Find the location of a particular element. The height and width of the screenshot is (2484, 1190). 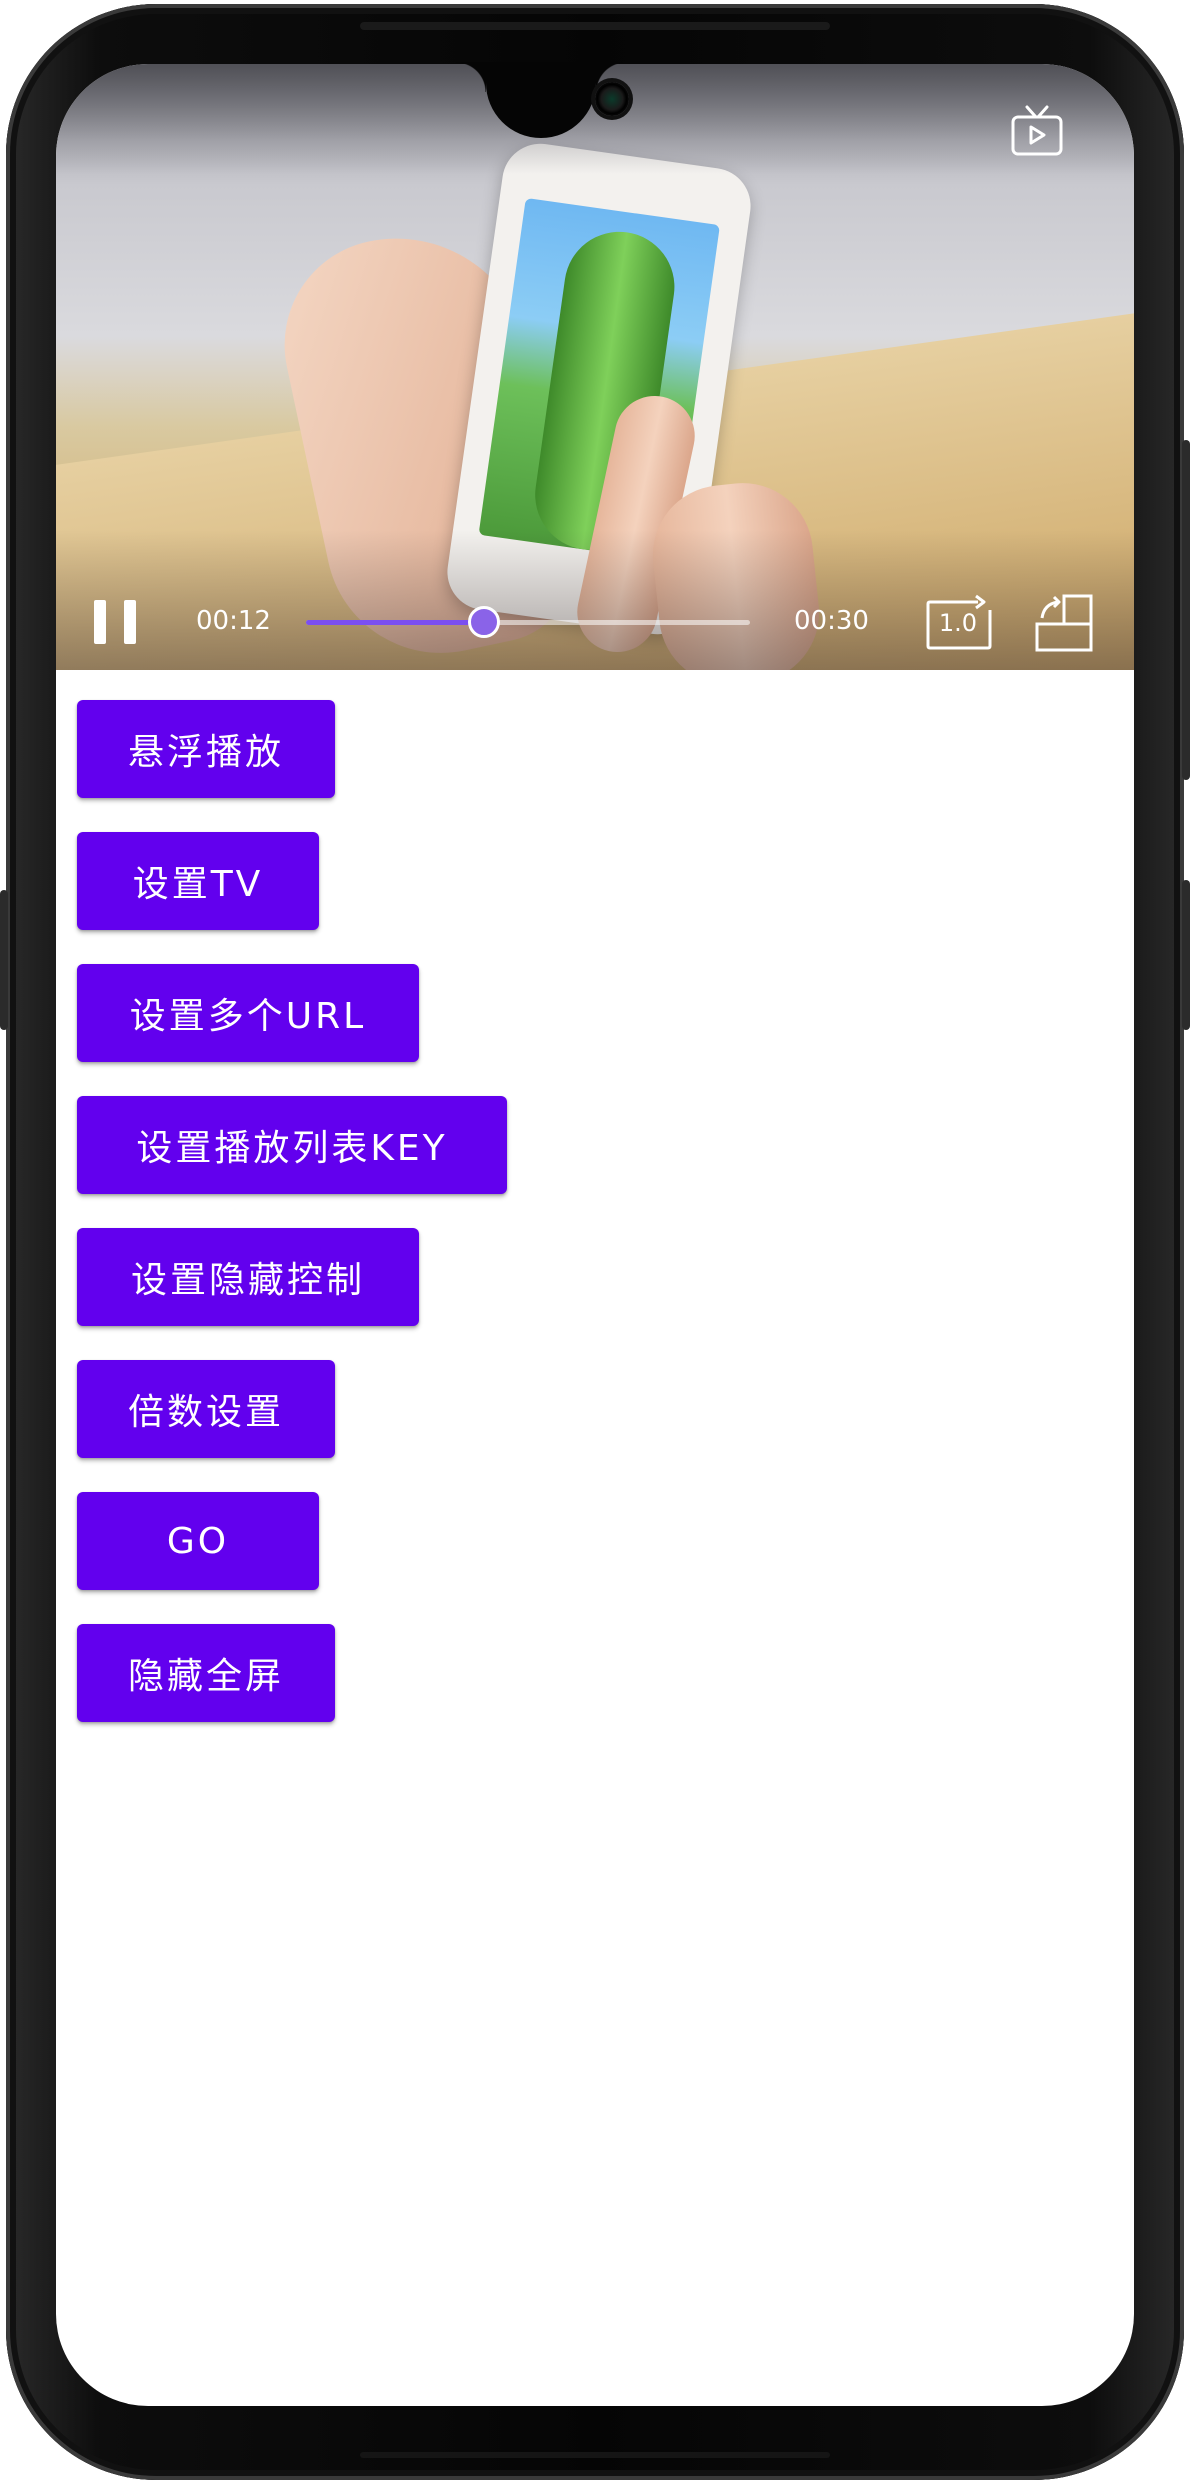

set-hide-controls-button: 设置隐藏控制 is located at coordinates (248, 1277).